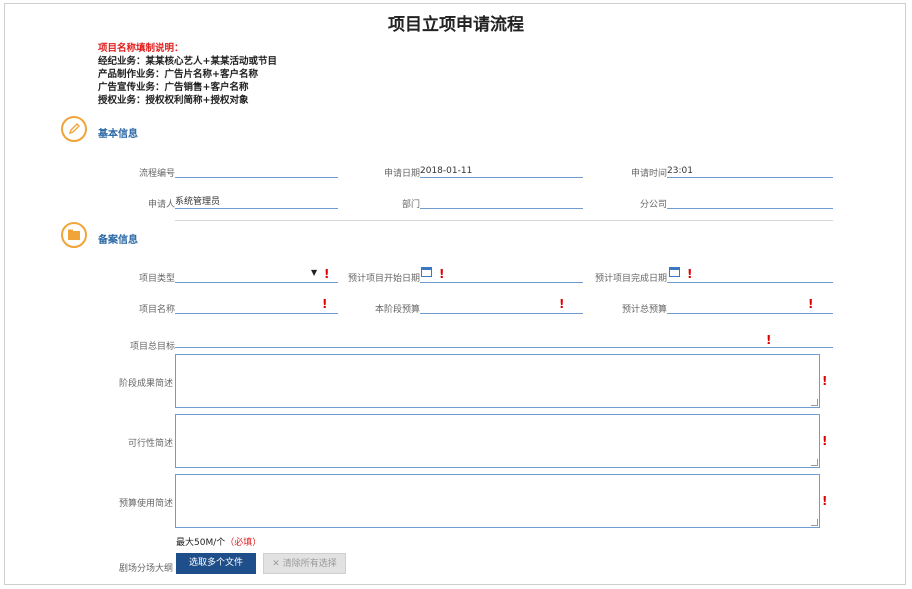 The image size is (912, 589). I want to click on chevron-down-icon: ▼, so click(314, 272).